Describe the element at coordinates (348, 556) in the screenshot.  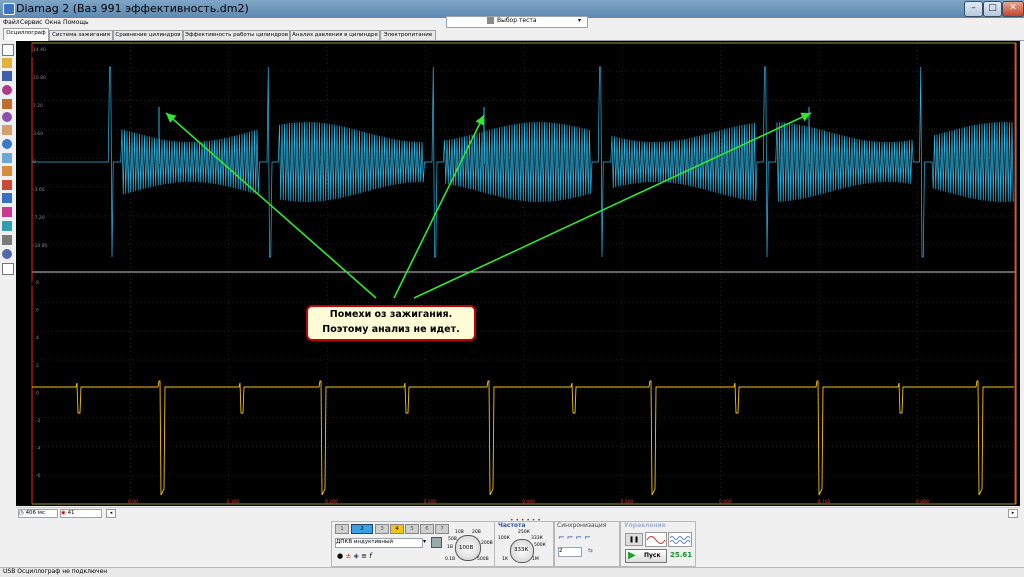
I see `invert-icon: ±` at that location.